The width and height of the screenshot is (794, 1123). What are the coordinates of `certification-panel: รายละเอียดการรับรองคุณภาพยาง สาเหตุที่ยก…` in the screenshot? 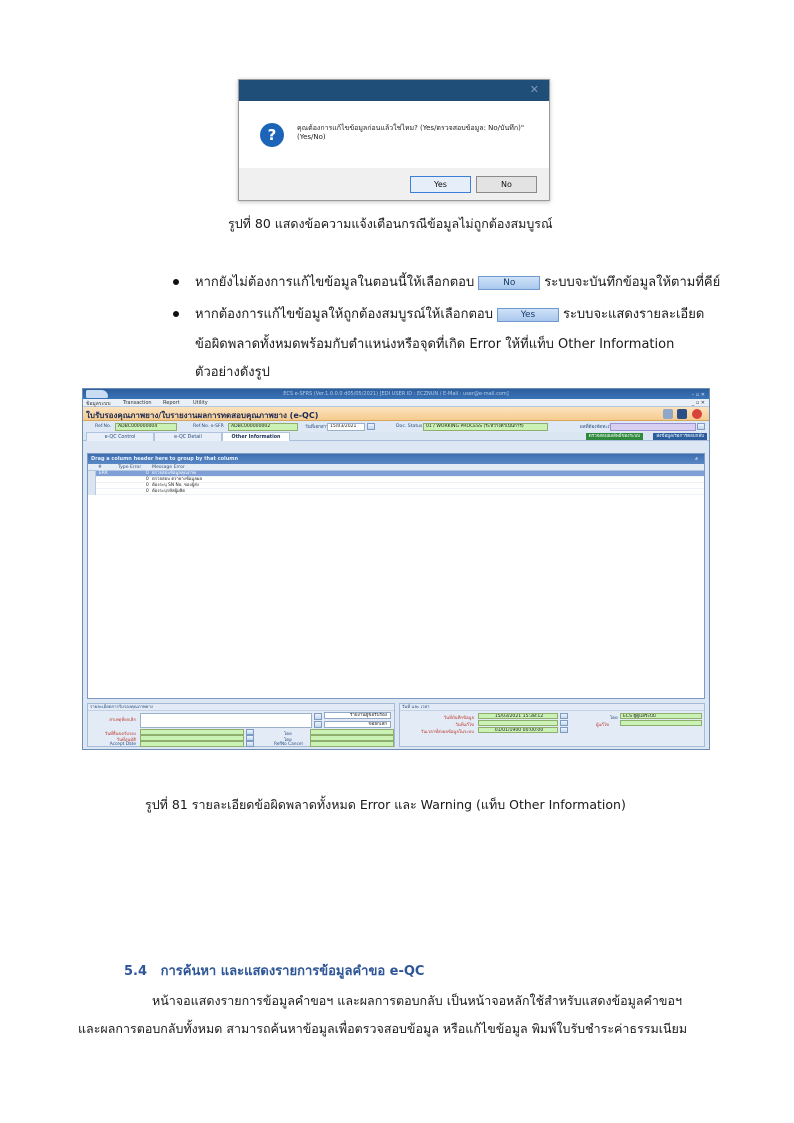 It's located at (241, 725).